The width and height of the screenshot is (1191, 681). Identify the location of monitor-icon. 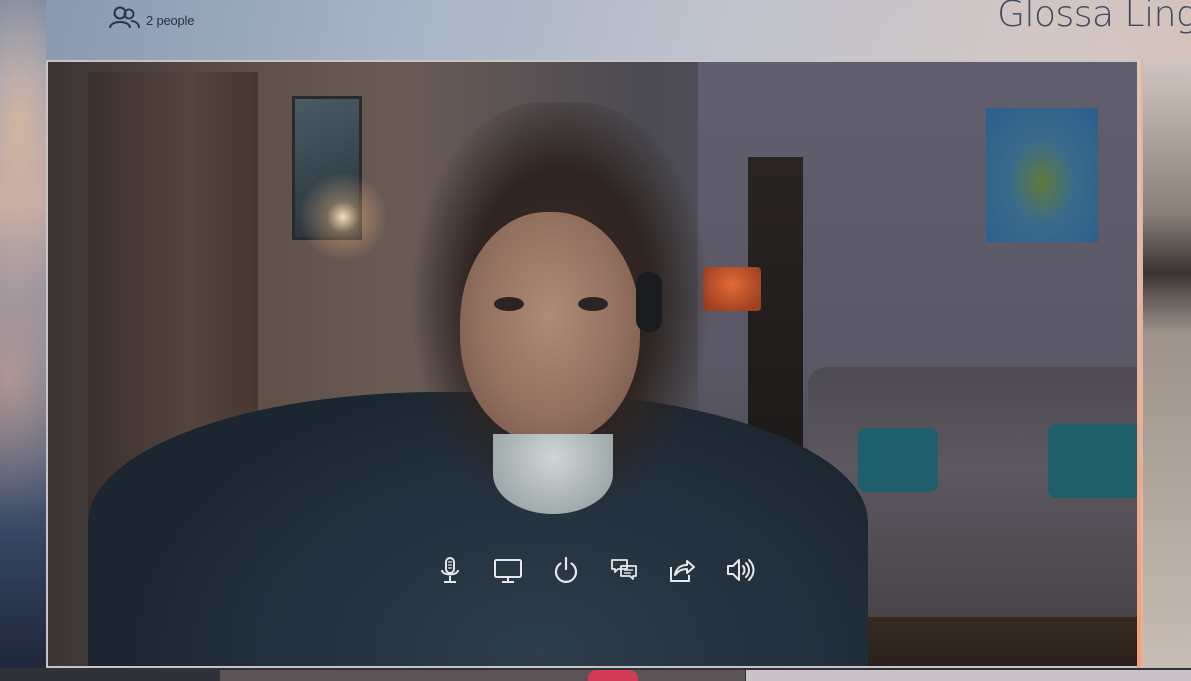
(508, 571).